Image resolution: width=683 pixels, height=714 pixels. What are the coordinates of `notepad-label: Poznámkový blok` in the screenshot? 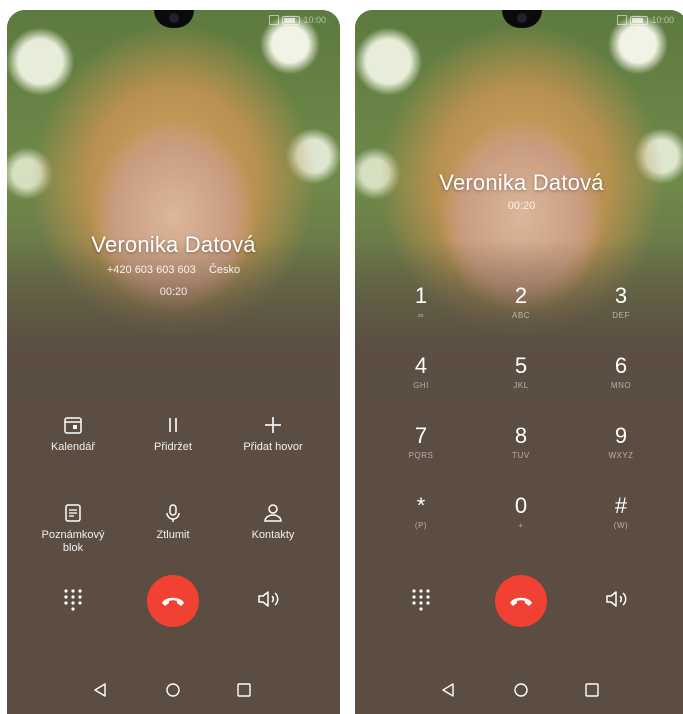 It's located at (73, 541).